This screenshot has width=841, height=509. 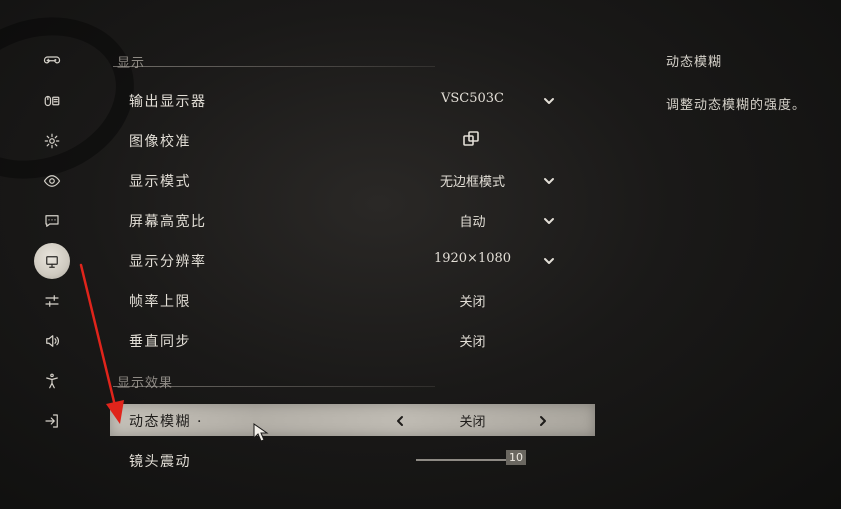 What do you see at coordinates (261, 432) in the screenshot?
I see `cursor-icon` at bounding box center [261, 432].